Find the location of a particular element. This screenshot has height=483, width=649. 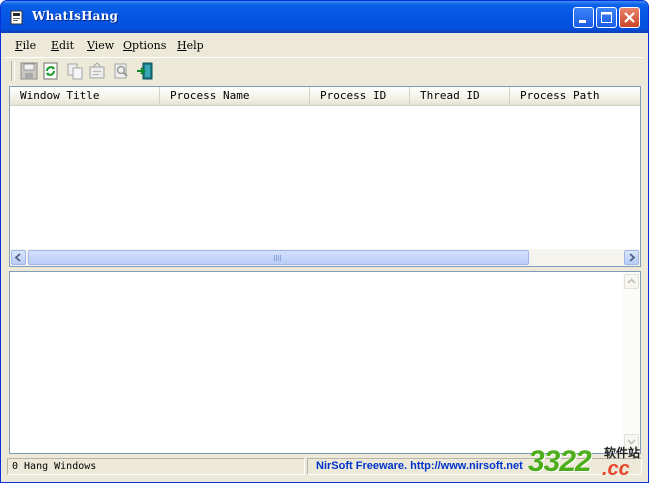

chevron-up-icon is located at coordinates (631, 281).